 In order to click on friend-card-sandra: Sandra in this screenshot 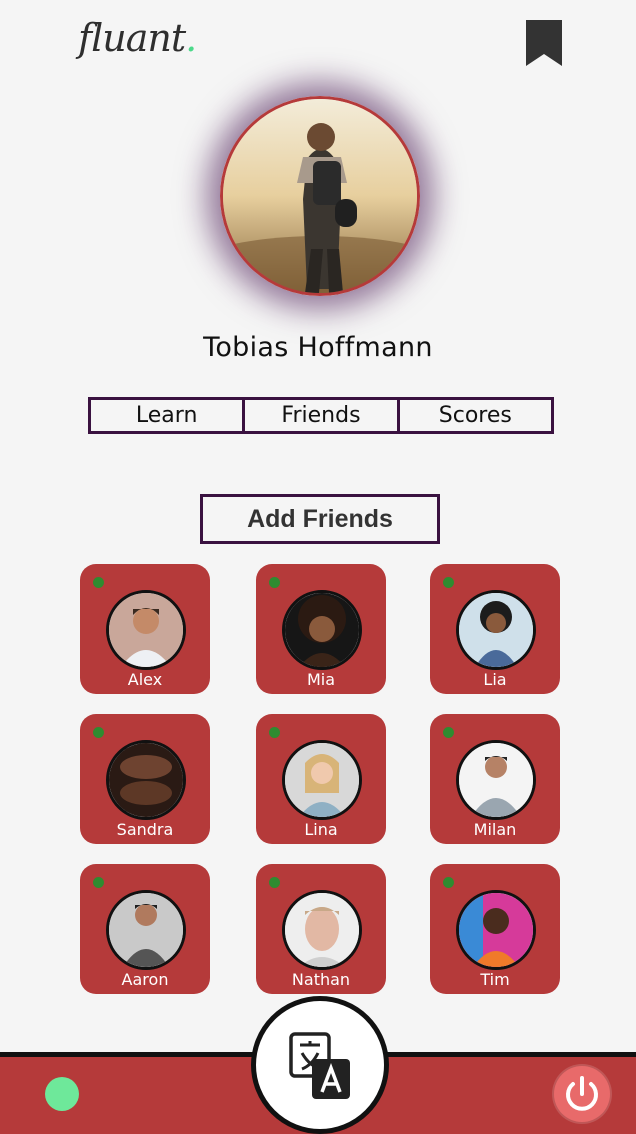, I will do `click(145, 779)`.